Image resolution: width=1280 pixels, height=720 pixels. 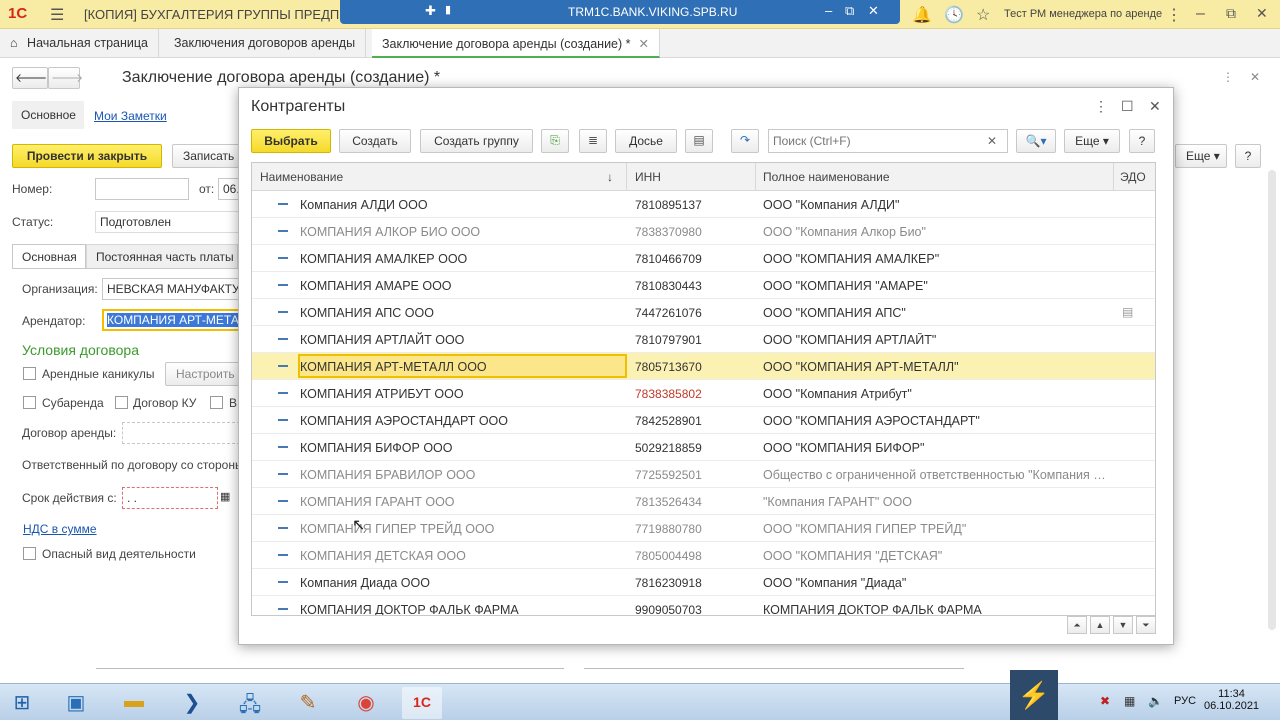 I want to click on organization-field: НЕВСКАЯ МАНУФАКТУ, so click(x=171, y=289).